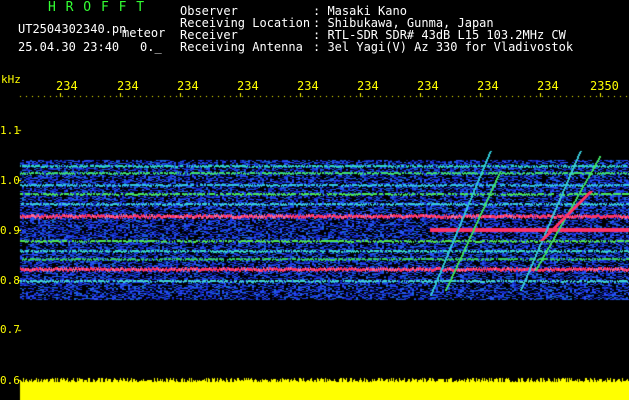 The image size is (629, 400). Describe the element at coordinates (97, 7) in the screenshot. I see `app-title: H R O F F T` at that location.